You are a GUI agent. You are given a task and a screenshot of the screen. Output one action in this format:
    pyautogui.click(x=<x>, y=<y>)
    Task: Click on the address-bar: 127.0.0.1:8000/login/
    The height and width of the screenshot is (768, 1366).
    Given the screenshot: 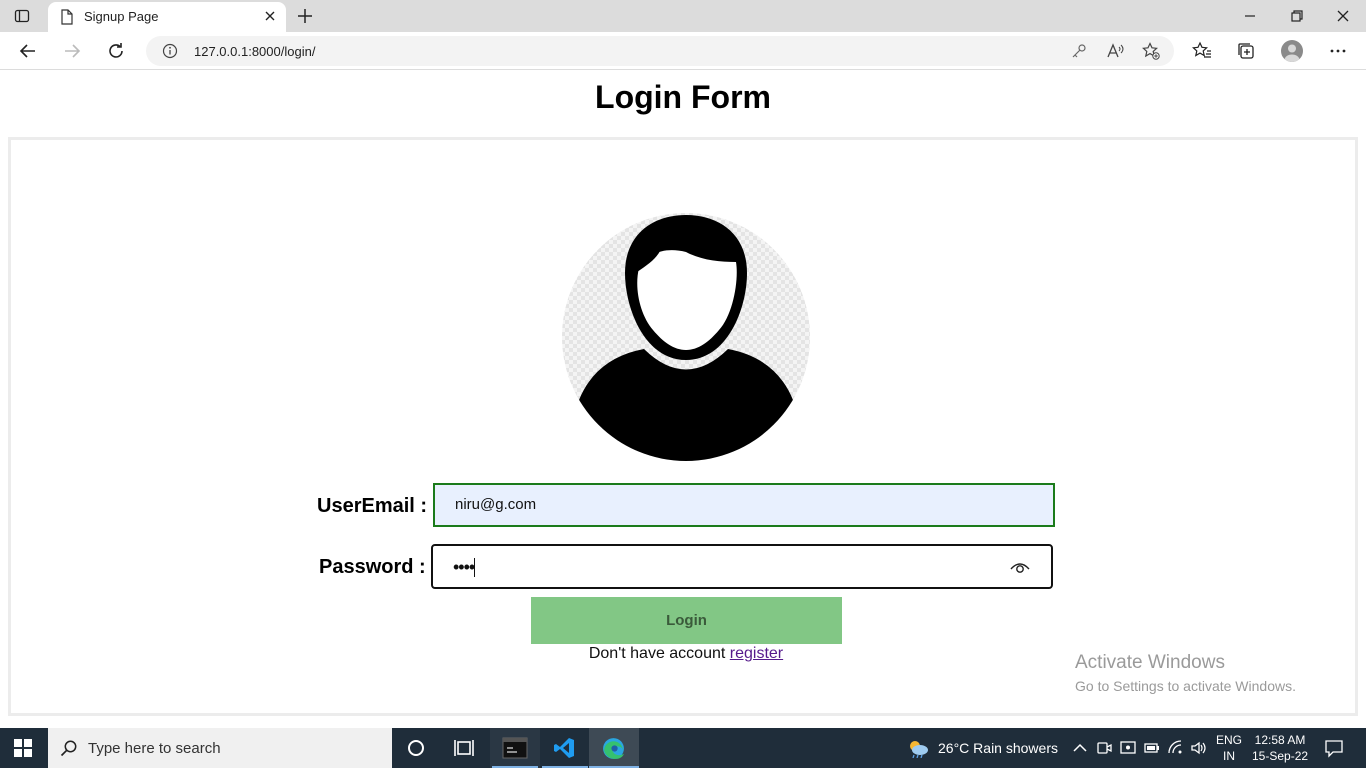 What is the action you would take?
    pyautogui.click(x=660, y=51)
    